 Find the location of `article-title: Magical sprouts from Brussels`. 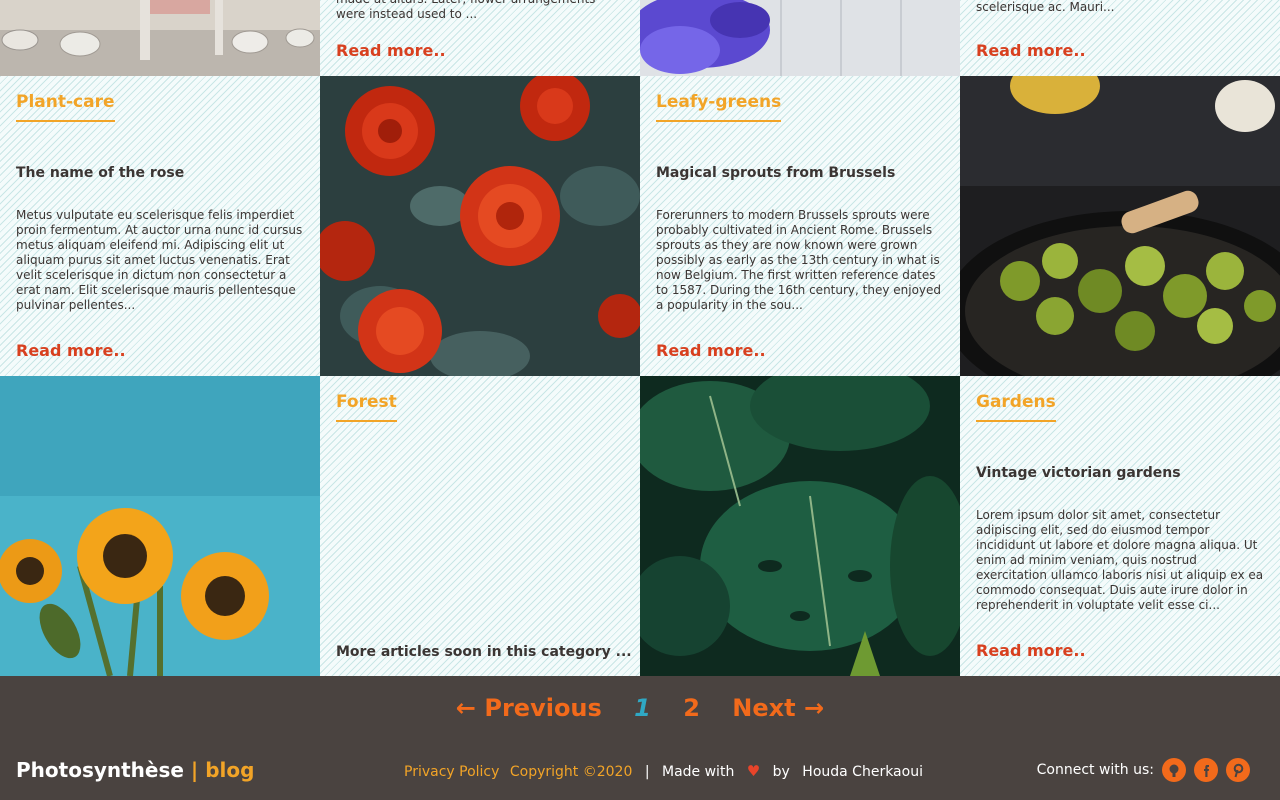

article-title: Magical sprouts from Brussels is located at coordinates (775, 173).